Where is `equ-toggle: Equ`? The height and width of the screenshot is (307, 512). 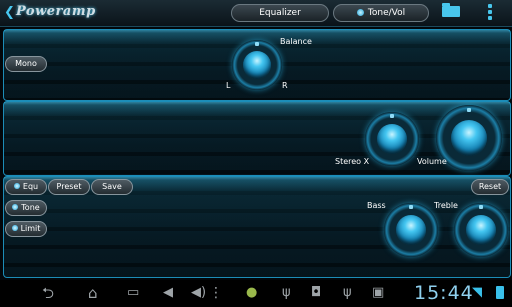
equ-toggle: Equ is located at coordinates (26, 187).